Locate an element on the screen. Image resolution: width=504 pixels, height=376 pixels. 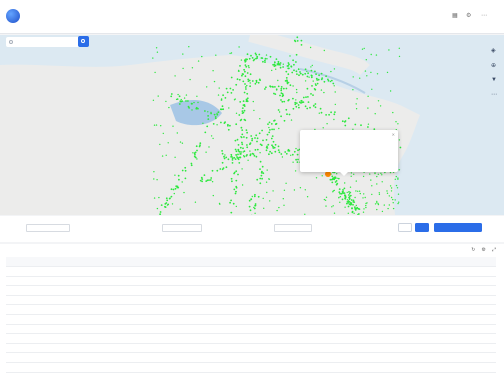
map-search-button is located at coordinates (83, 41).